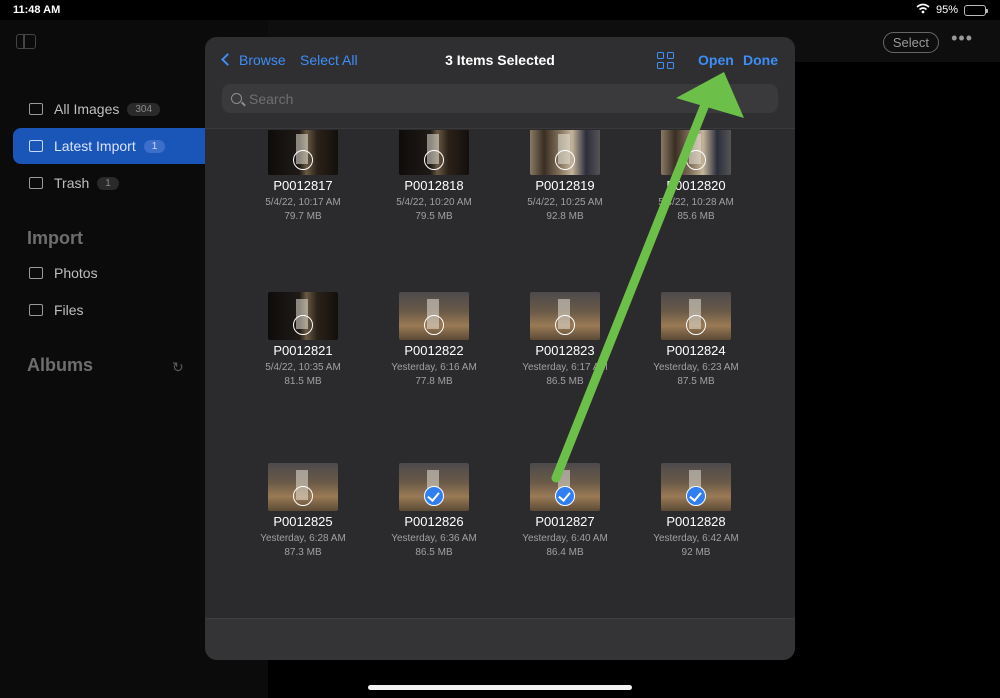 The height and width of the screenshot is (698, 1000). What do you see at coordinates (144, 109) in the screenshot?
I see `count-badge: 304` at bounding box center [144, 109].